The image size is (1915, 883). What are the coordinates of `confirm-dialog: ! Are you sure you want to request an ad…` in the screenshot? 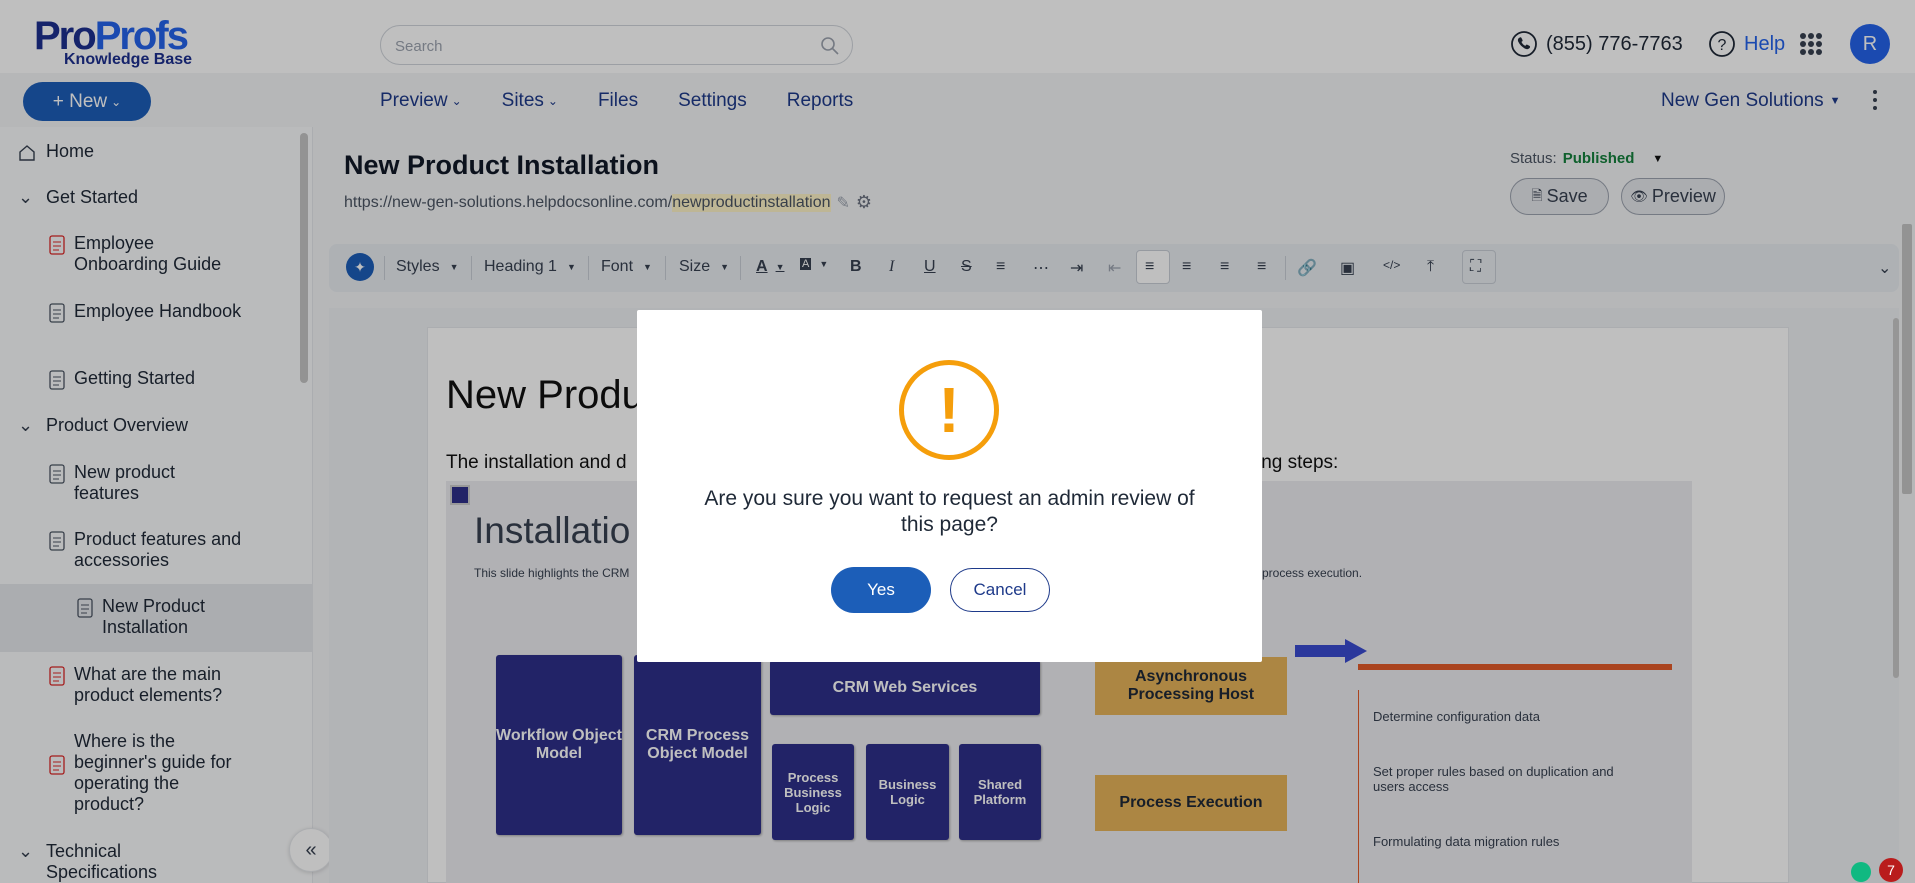 It's located at (949, 486).